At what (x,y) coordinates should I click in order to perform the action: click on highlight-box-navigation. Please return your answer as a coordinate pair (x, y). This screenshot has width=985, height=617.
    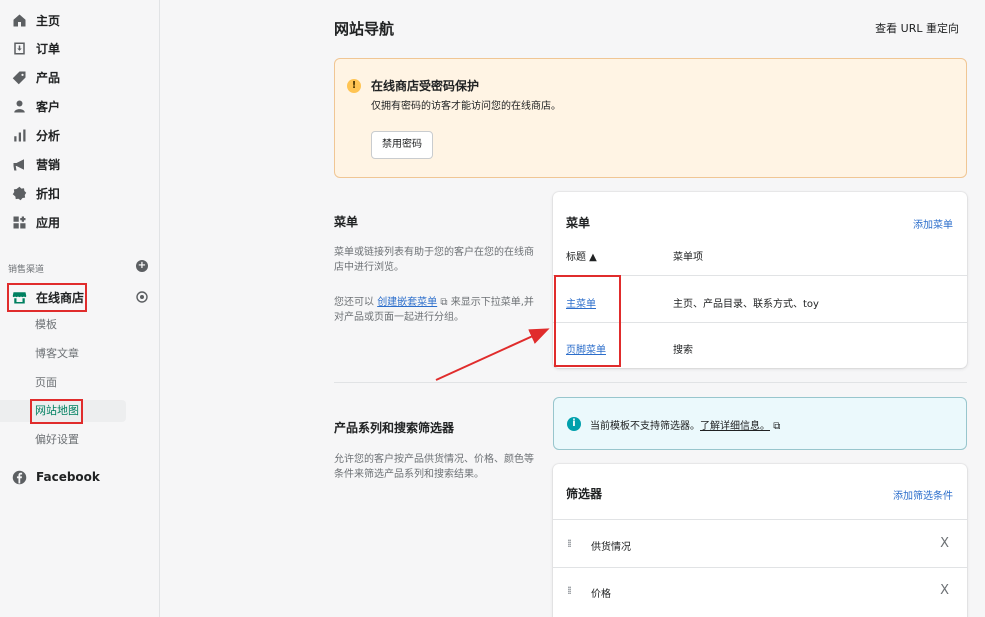
    Looking at the image, I should click on (56, 411).